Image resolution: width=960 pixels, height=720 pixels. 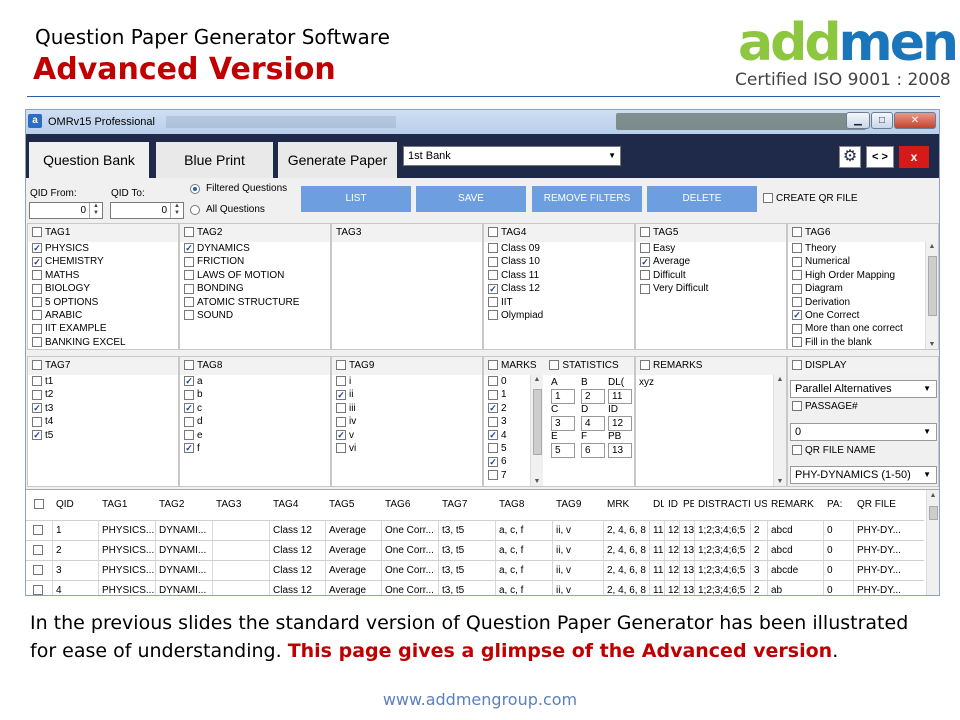 What do you see at coordinates (195, 210) in the screenshot?
I see `radio-all-questions` at bounding box center [195, 210].